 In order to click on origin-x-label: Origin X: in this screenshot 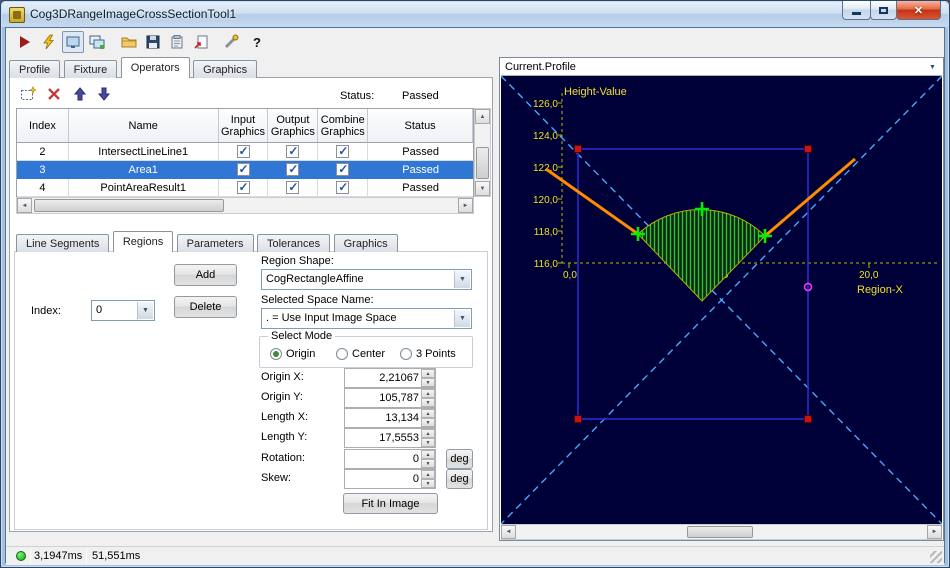, I will do `click(282, 377)`.